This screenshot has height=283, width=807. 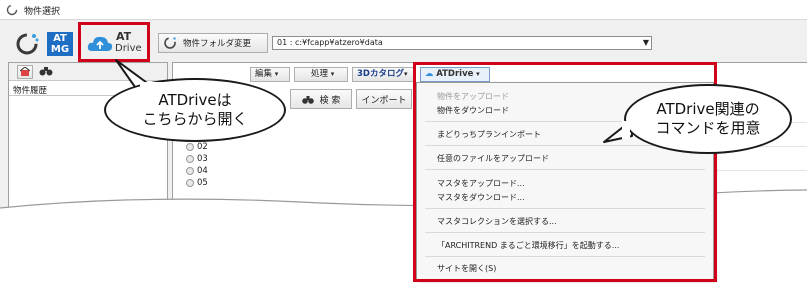 I want to click on refresh-icon, so click(x=27, y=44).